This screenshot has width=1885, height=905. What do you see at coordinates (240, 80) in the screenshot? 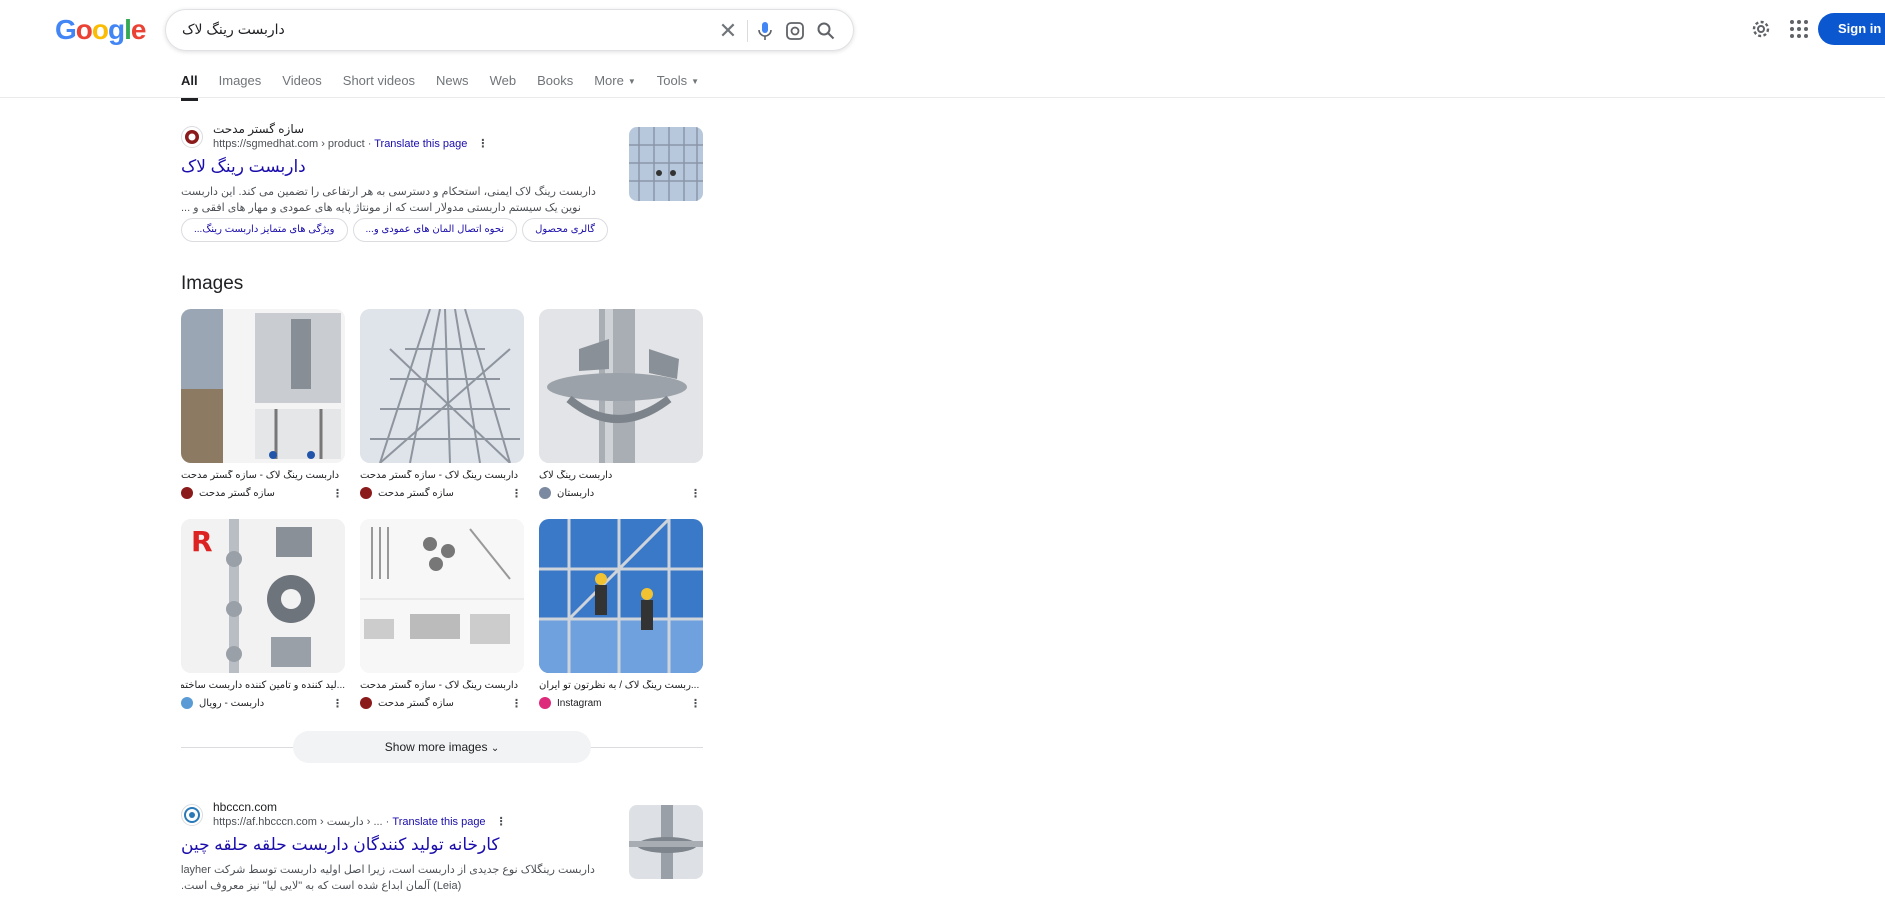
I see `tab-label: Images` at bounding box center [240, 80].